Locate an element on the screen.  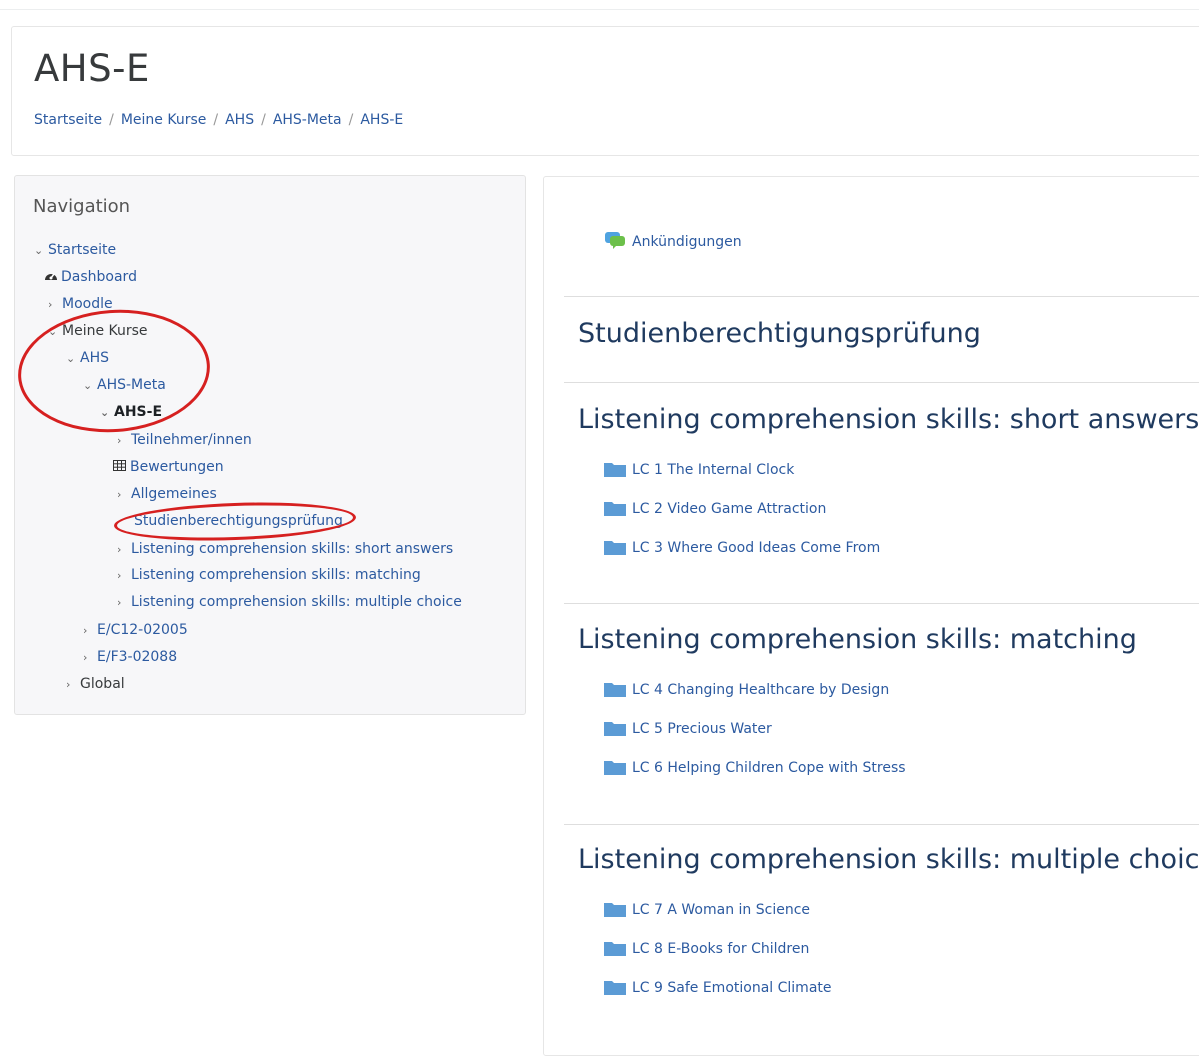
activity-label: LC 3 Where Good Ideas Come From is located at coordinates (756, 548).